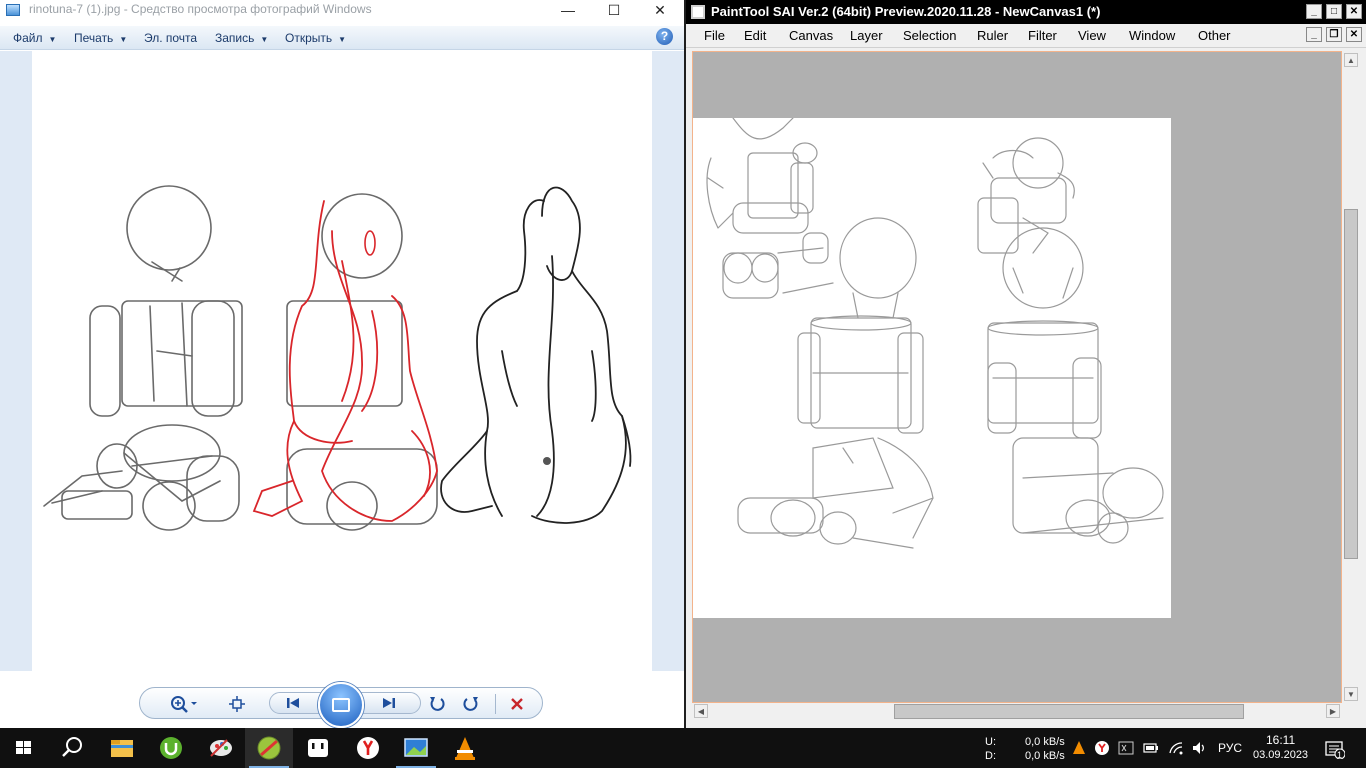 This screenshot has width=1366, height=773. What do you see at coordinates (389, 703) in the screenshot?
I see `next-icon` at bounding box center [389, 703].